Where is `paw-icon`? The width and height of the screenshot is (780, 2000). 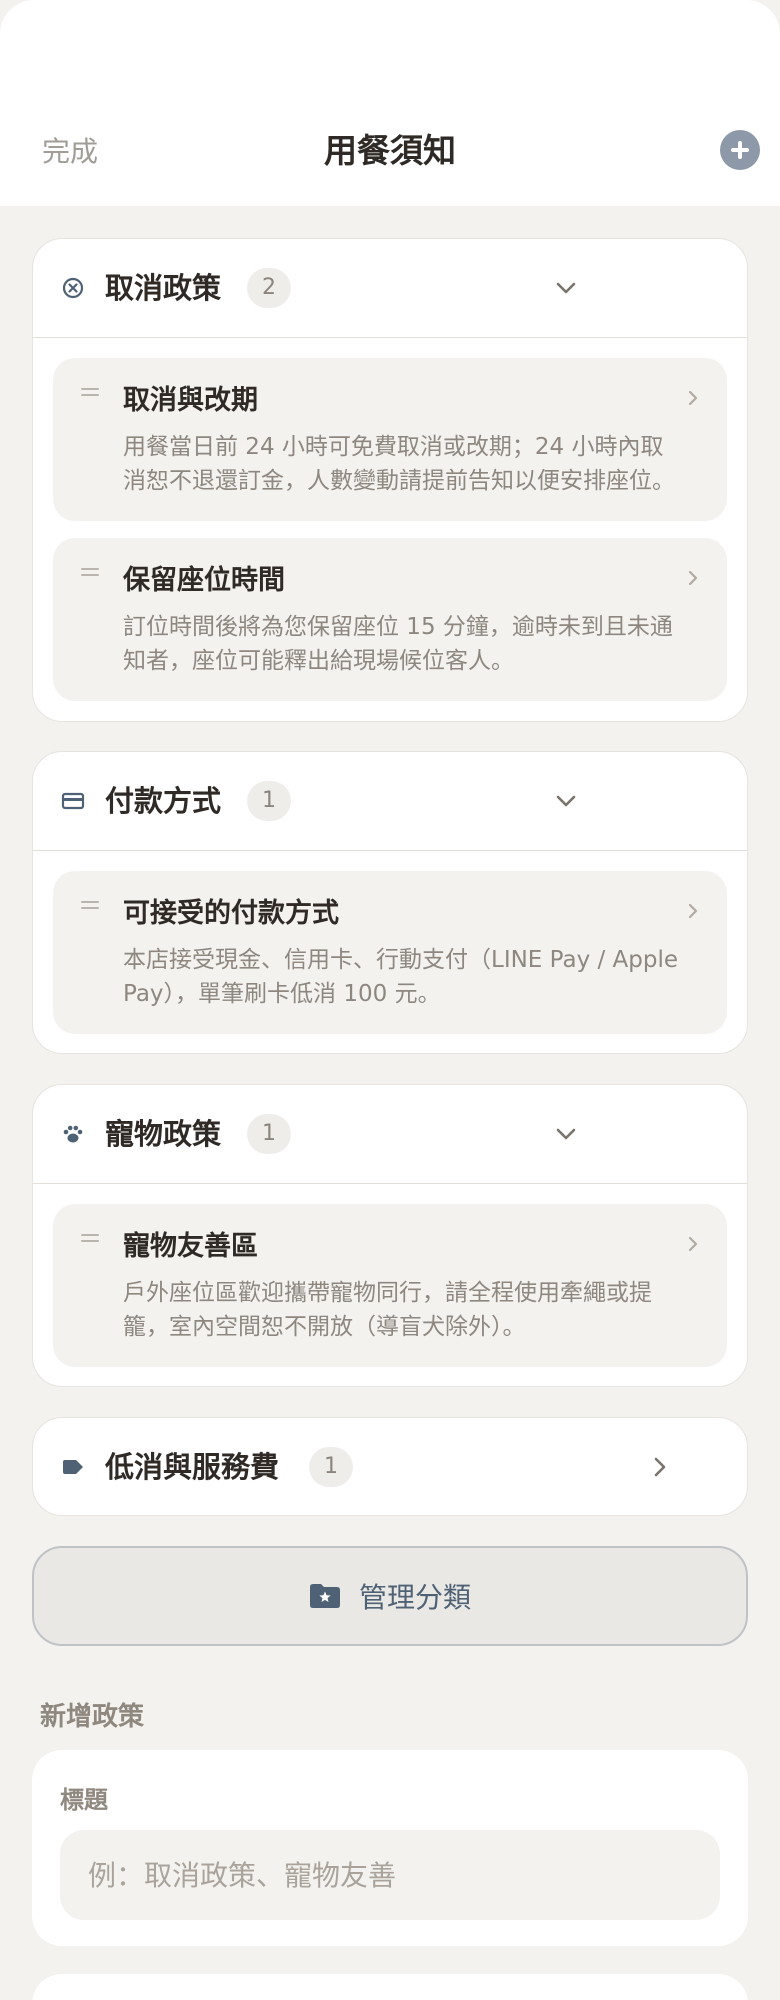 paw-icon is located at coordinates (73, 1134).